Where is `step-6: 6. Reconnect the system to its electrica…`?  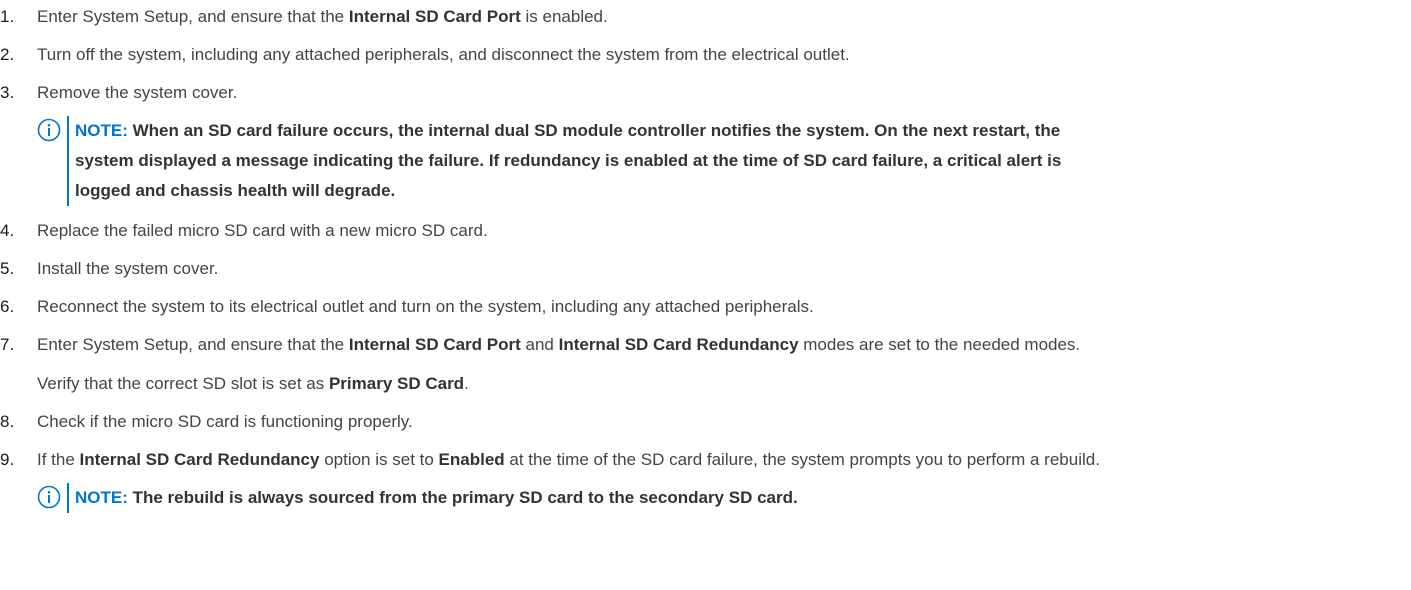
step-6: 6. Reconnect the system to its electrica… is located at coordinates (705, 307).